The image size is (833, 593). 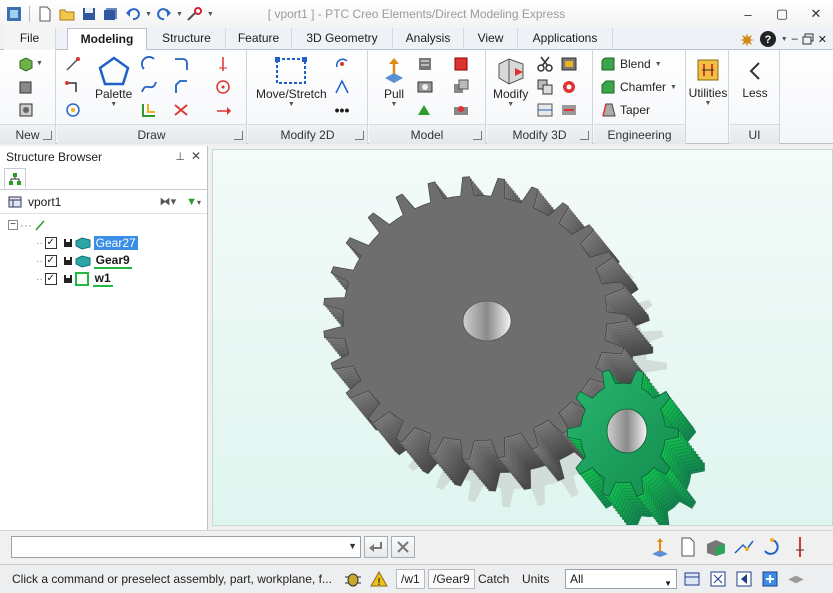 What do you see at coordinates (342, 64) in the screenshot?
I see `rotate-2d-icon` at bounding box center [342, 64].